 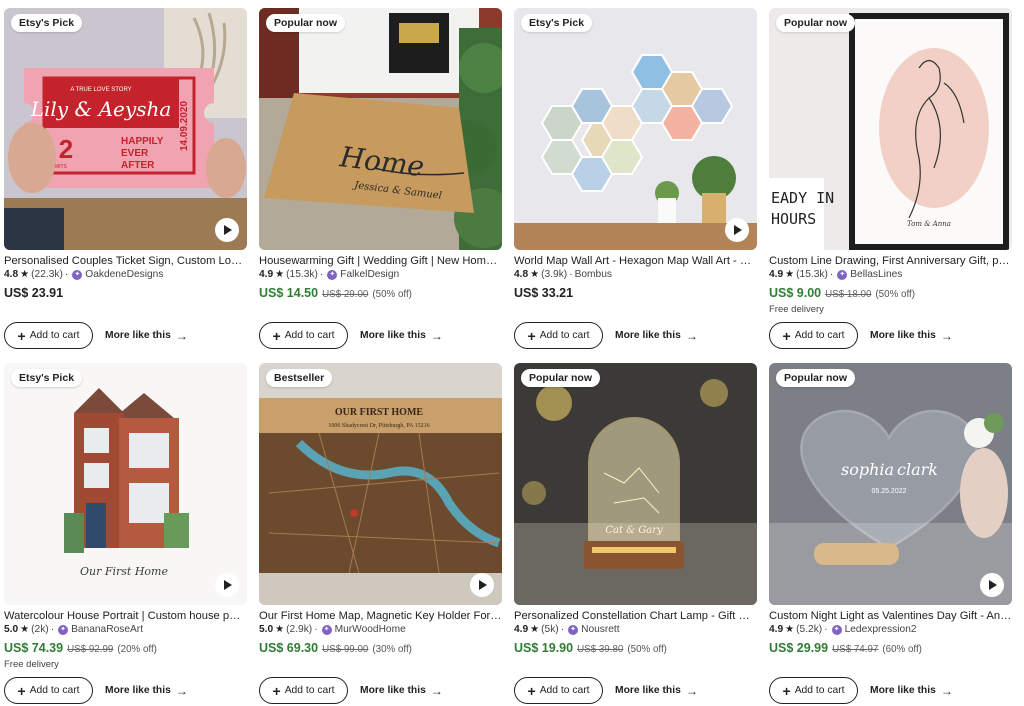 I want to click on sale-price: US$ 19.90, so click(x=544, y=648).